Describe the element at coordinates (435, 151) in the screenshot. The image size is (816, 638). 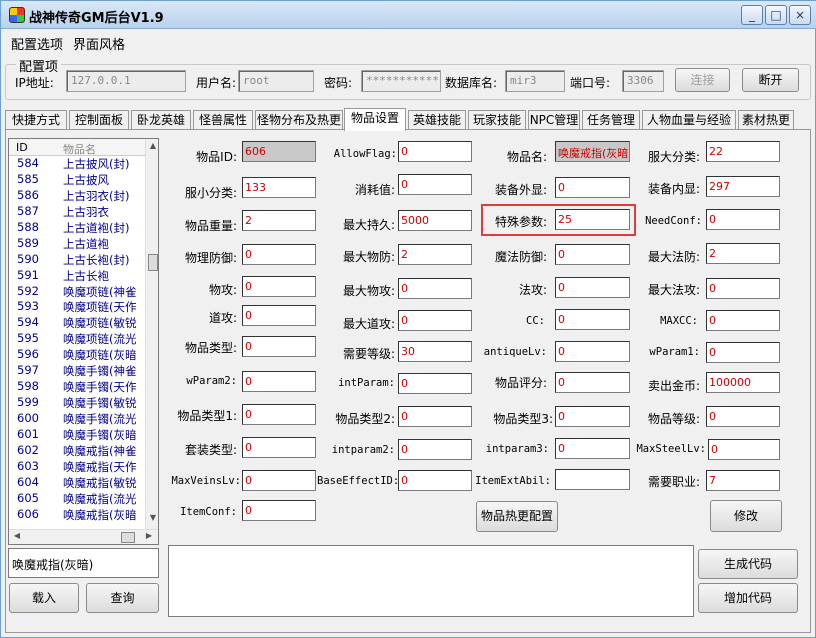
I see `allow-flag-input: 0` at that location.